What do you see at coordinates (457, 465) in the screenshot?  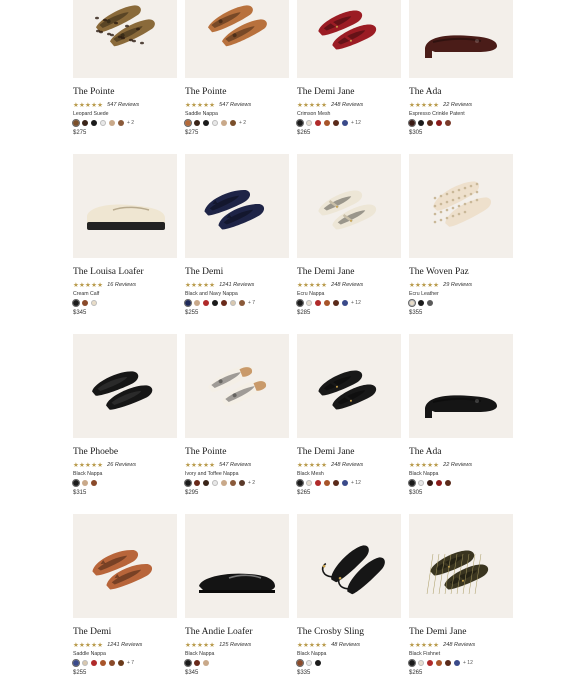 I see `review-count: 22 Reviews` at bounding box center [457, 465].